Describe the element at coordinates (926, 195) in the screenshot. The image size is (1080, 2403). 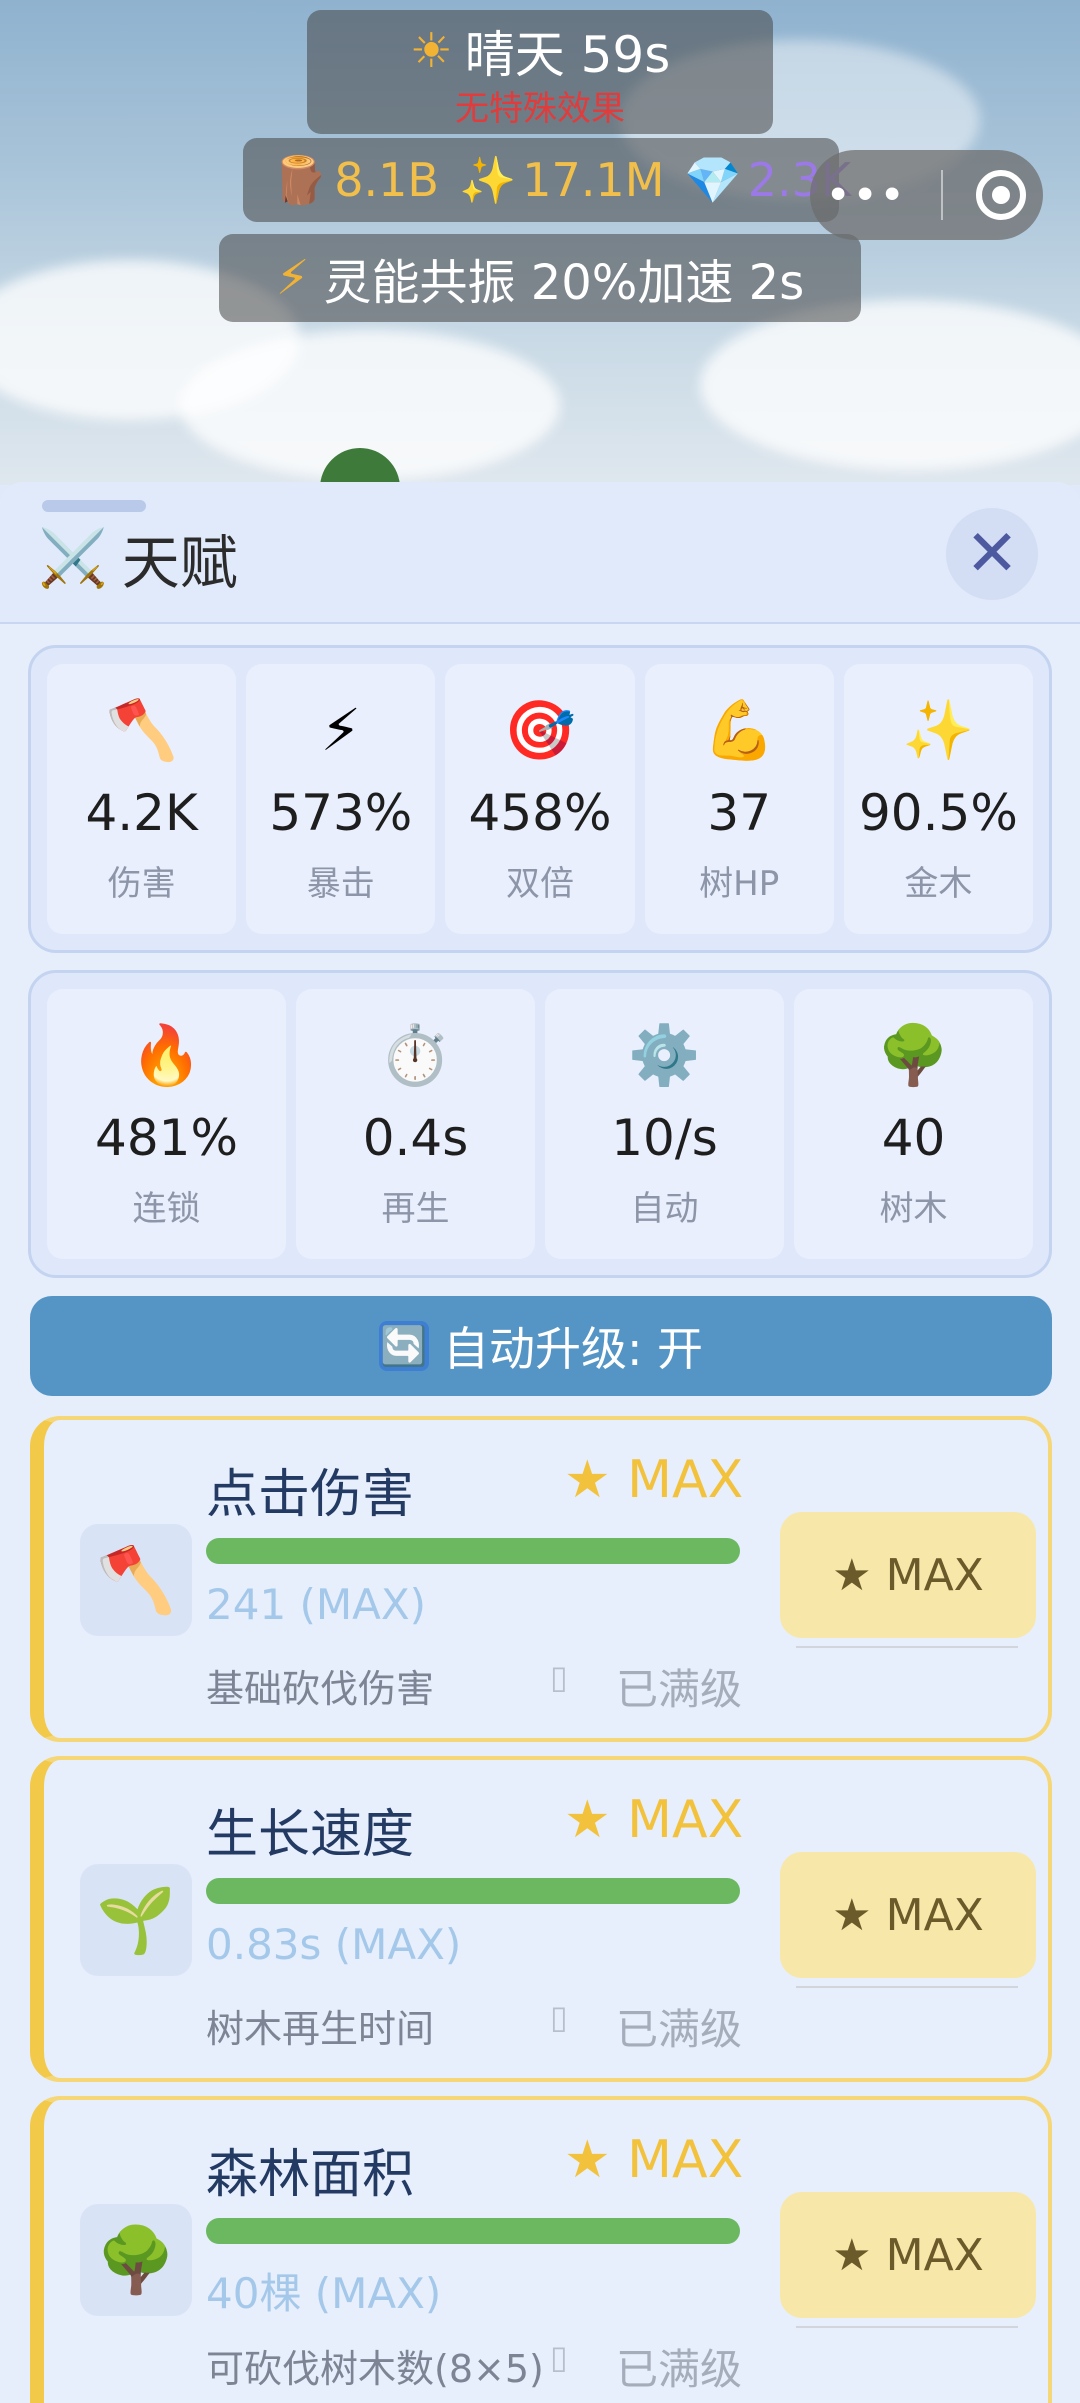
I see `miniprogram-capsule: •••` at that location.